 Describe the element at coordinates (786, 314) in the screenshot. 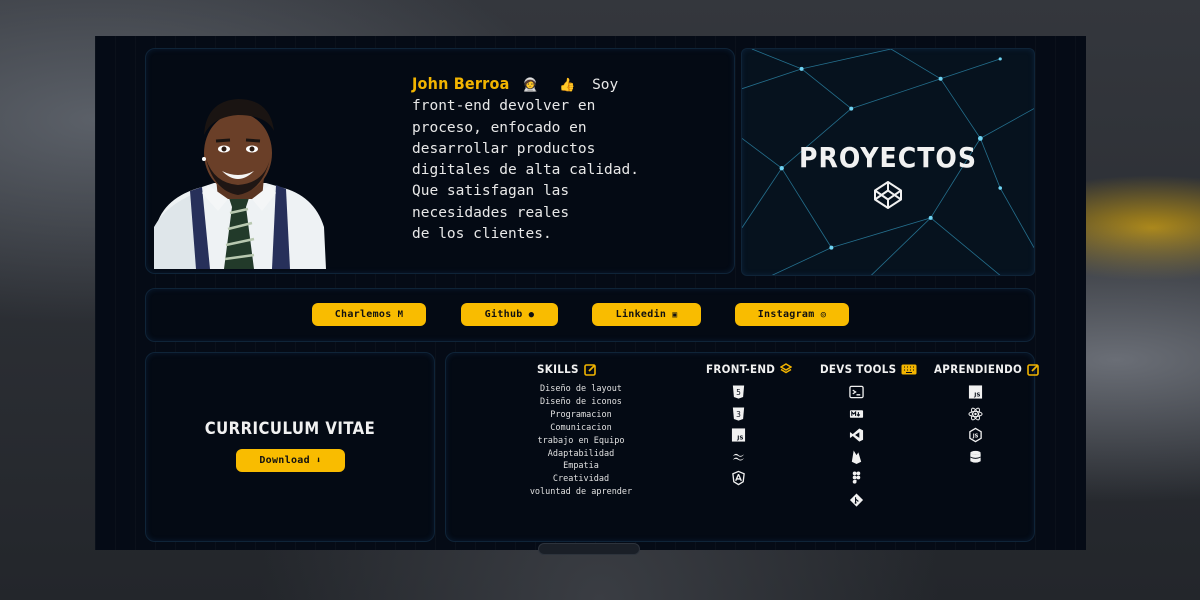

I see `instagram-label: Instagram` at that location.